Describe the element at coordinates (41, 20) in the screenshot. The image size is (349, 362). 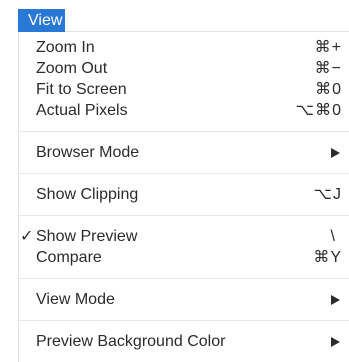
I see `view-menu-title: View` at that location.